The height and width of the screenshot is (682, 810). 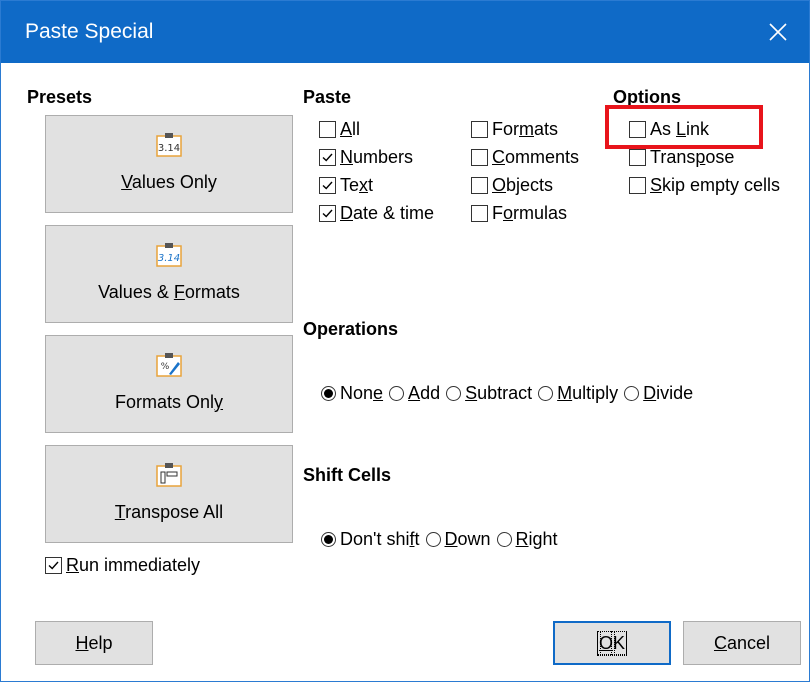 What do you see at coordinates (647, 97) in the screenshot?
I see `options-heading: Options` at bounding box center [647, 97].